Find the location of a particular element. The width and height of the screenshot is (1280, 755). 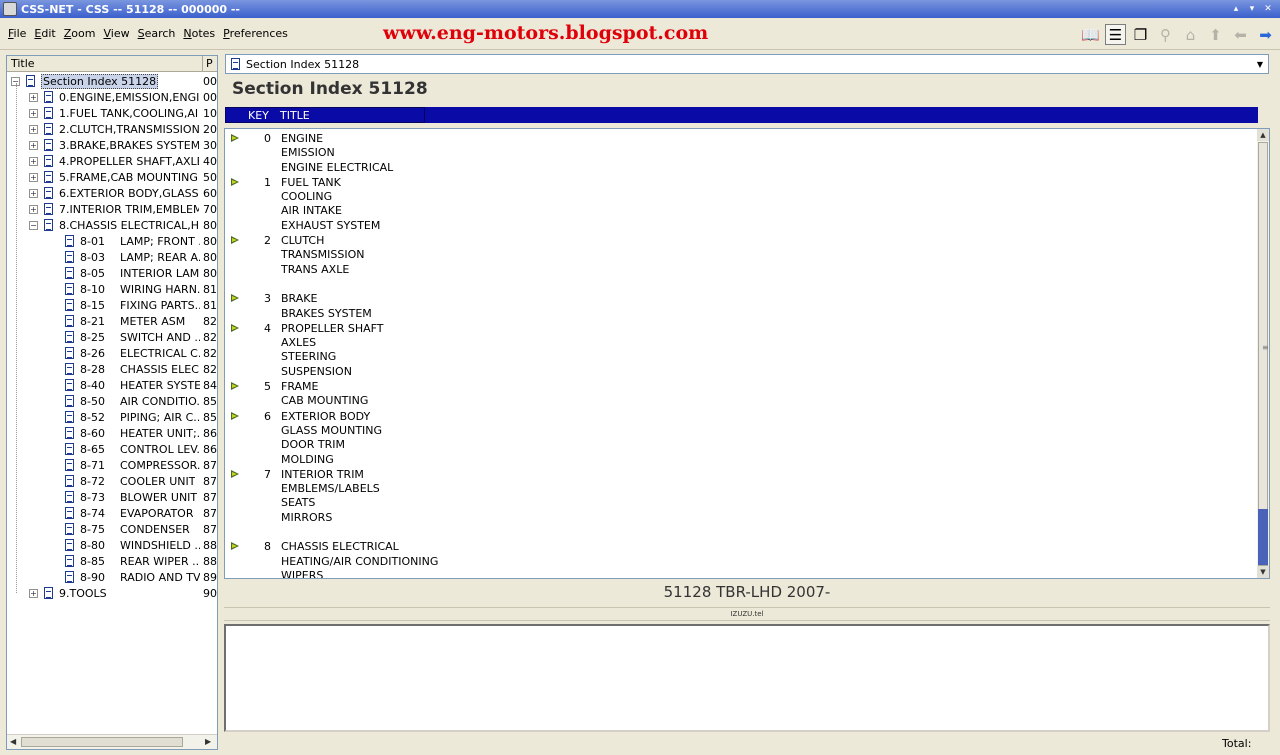

tree-child: 8-75 CONDENSER 87 is located at coordinates (141, 529).